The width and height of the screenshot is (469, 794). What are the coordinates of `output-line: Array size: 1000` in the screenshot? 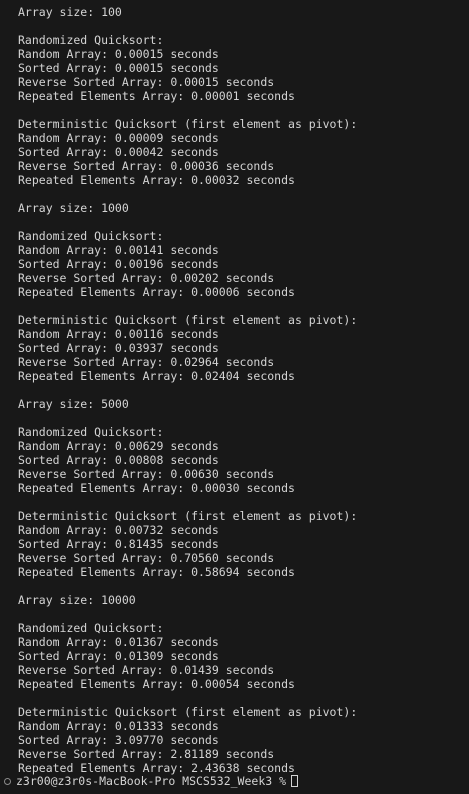 It's located at (73, 208).